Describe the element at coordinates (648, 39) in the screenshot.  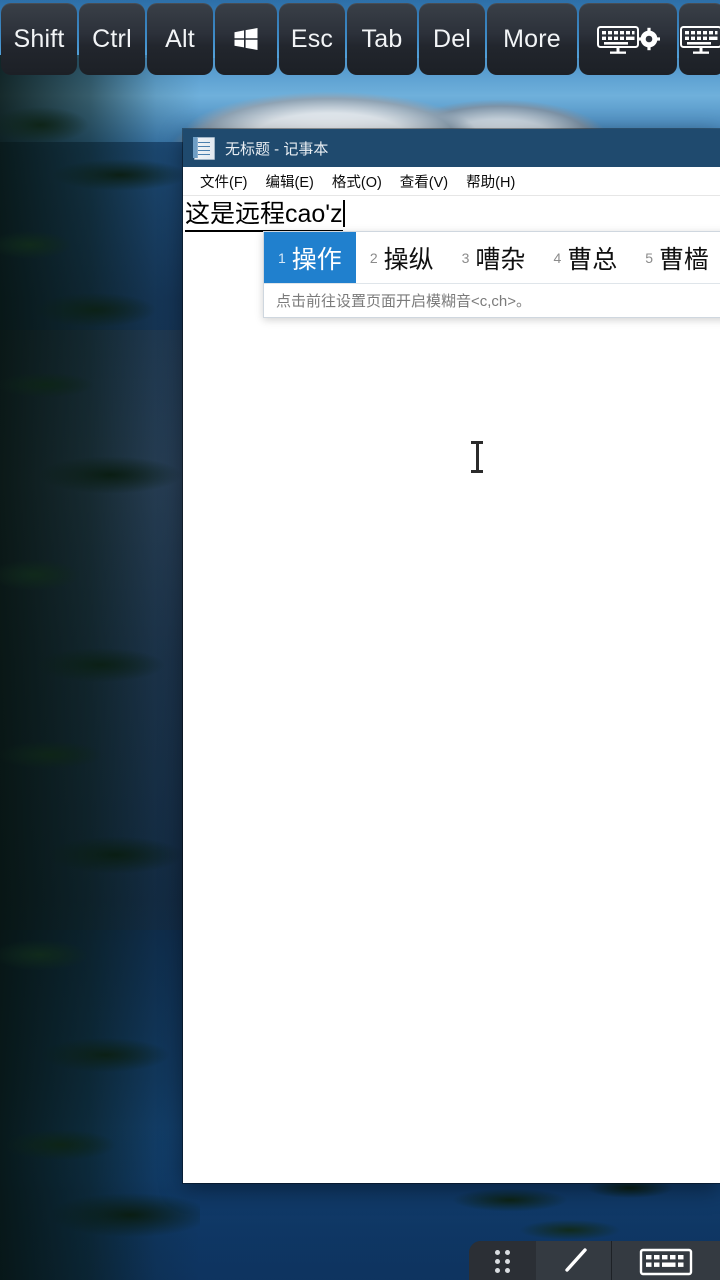
I see `gear-icon` at that location.